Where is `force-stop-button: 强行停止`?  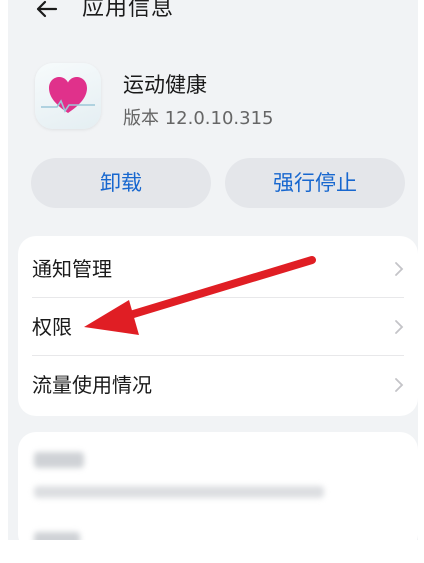
force-stop-button: 强行停止 is located at coordinates (315, 183).